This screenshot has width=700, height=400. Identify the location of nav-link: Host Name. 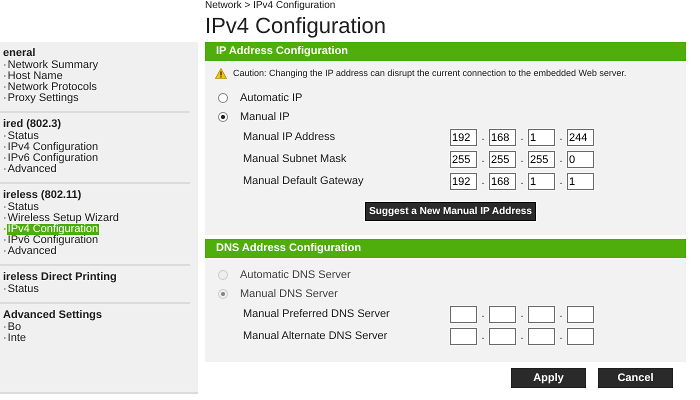
(35, 76).